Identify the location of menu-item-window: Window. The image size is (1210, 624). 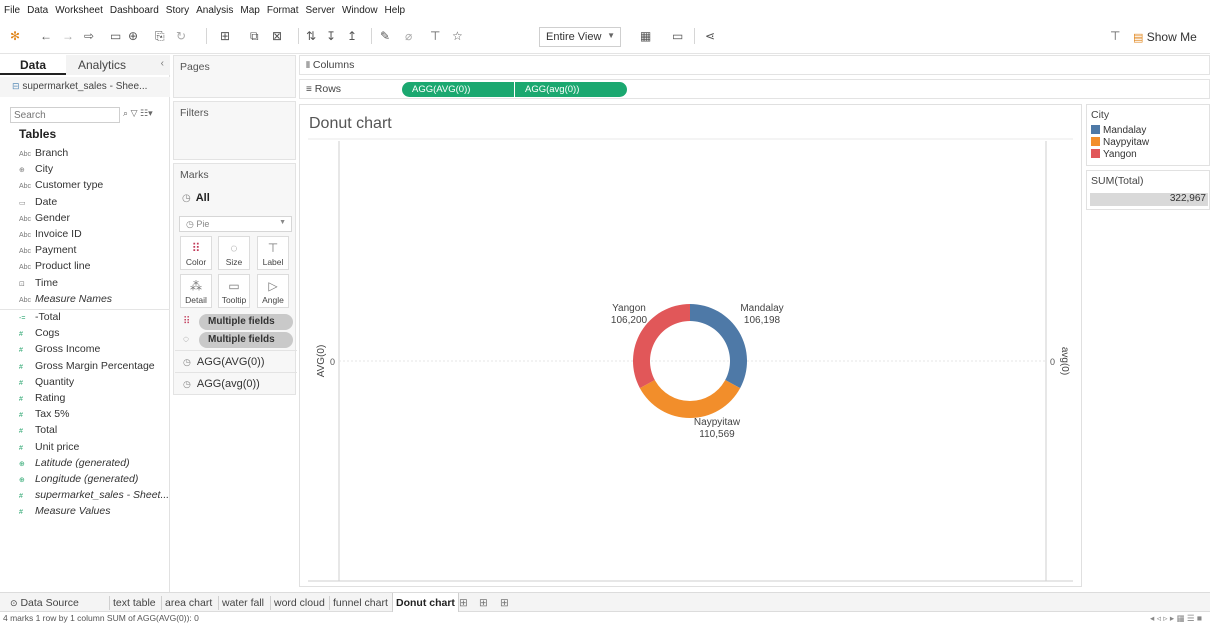
(360, 10).